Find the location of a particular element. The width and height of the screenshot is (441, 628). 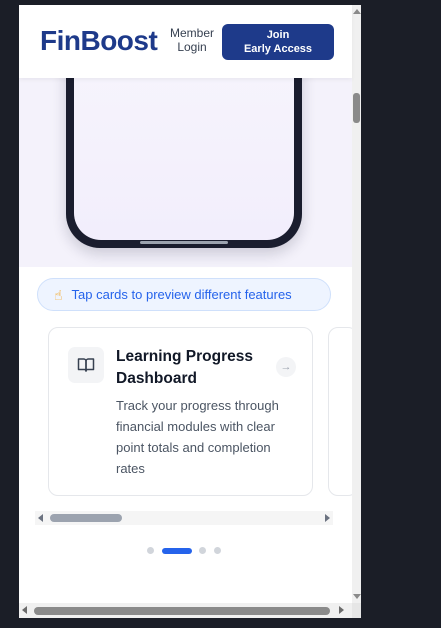

join-button-line1: Join is located at coordinates (278, 35).